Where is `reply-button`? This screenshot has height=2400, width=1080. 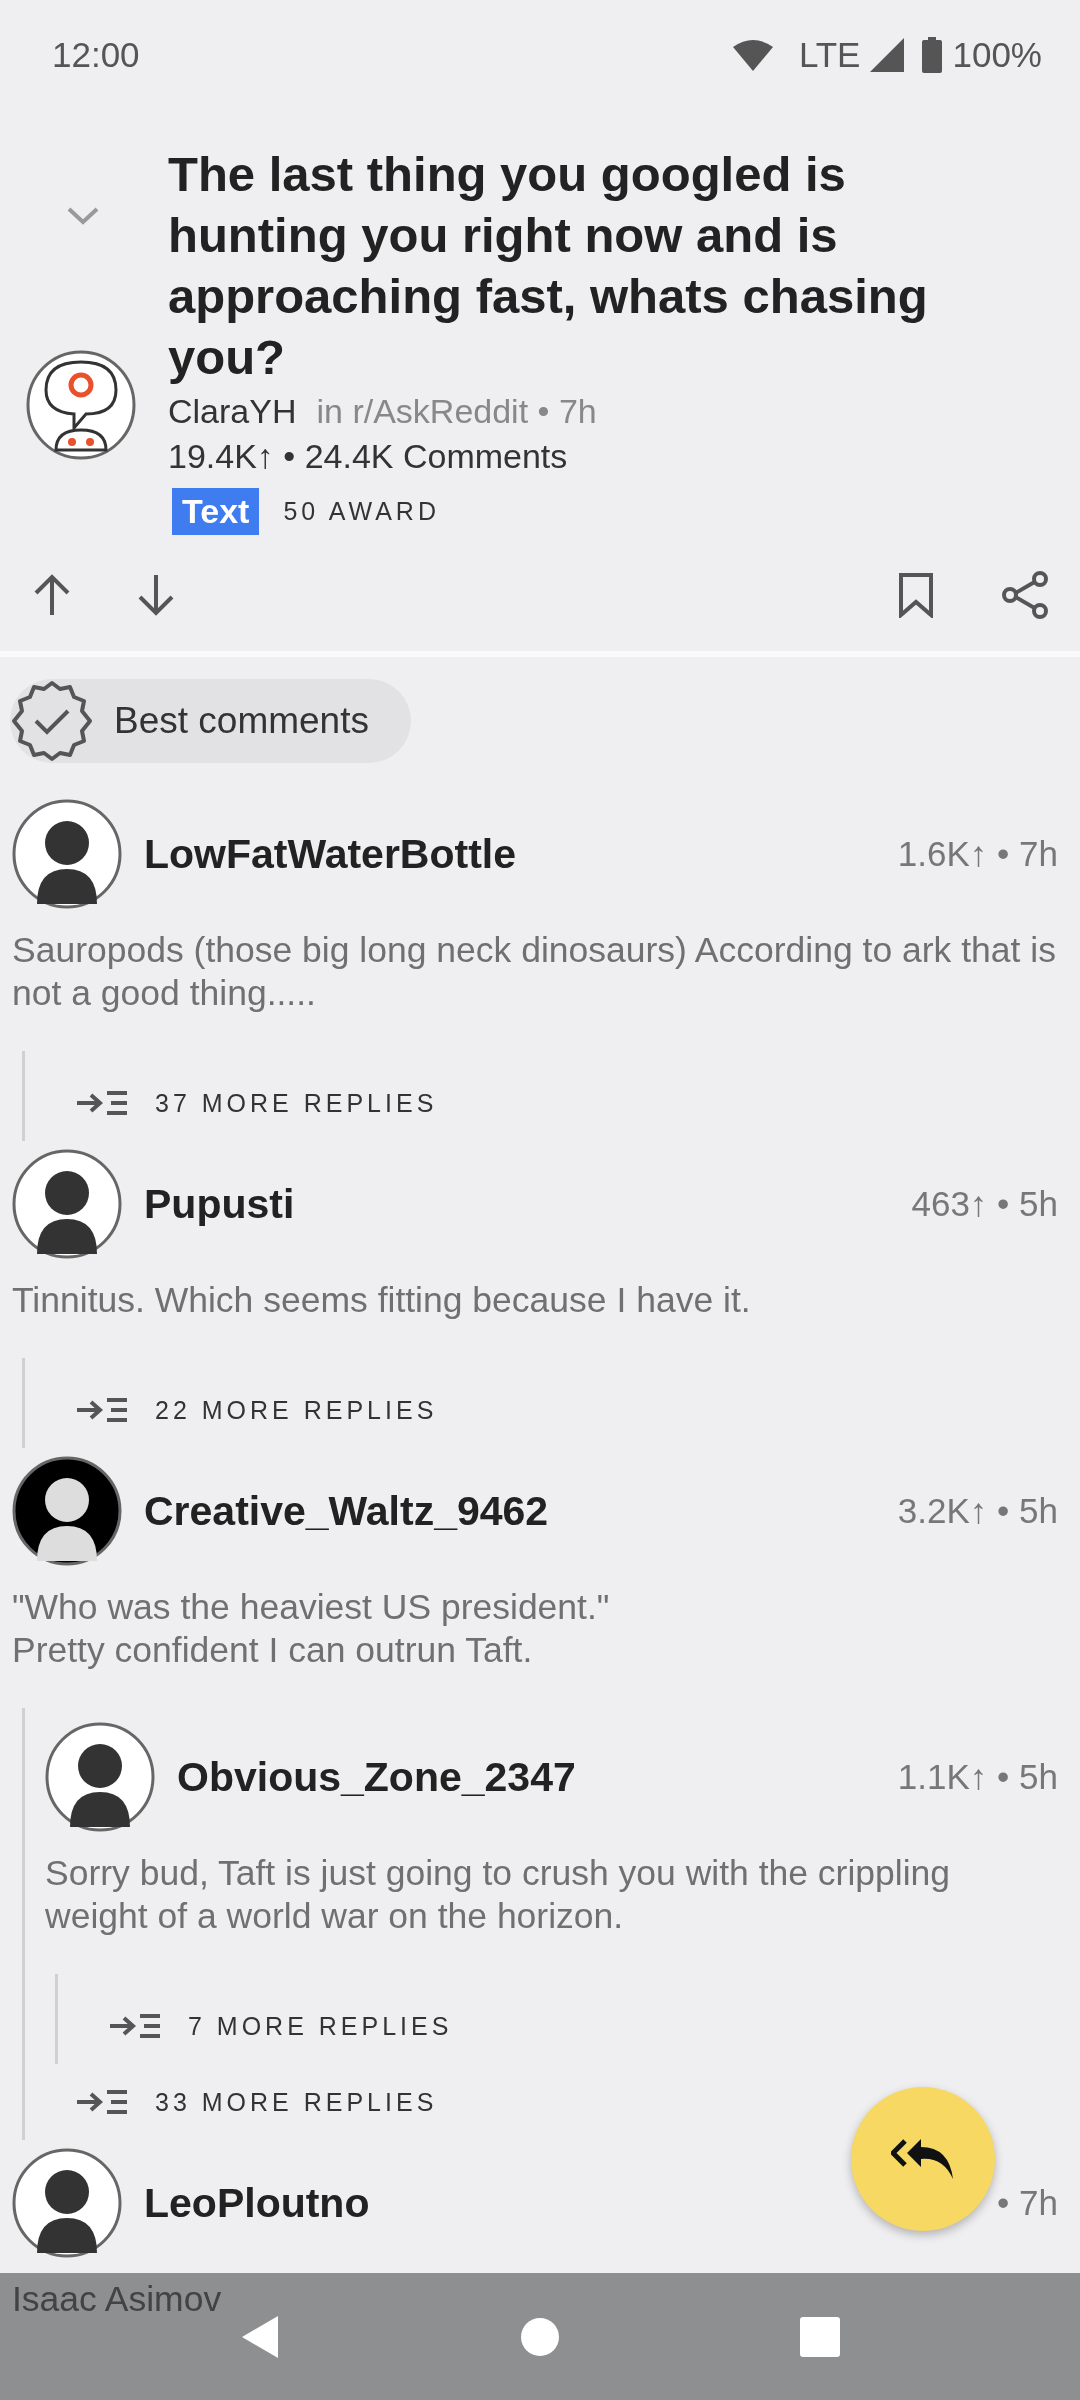
reply-button is located at coordinates (923, 2159).